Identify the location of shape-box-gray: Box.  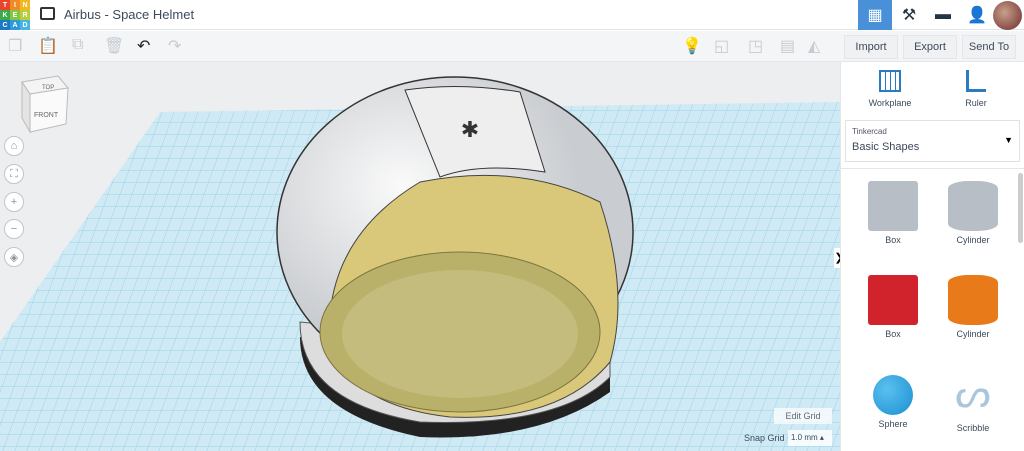
(893, 213).